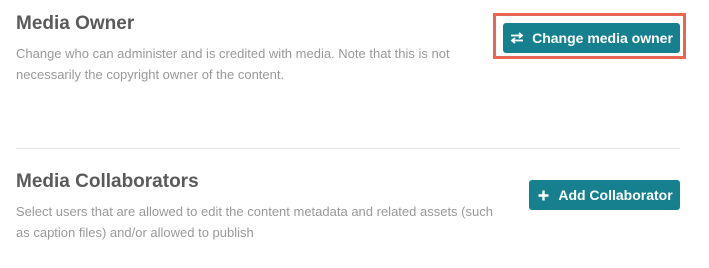 The height and width of the screenshot is (268, 709). I want to click on section-divider, so click(348, 148).